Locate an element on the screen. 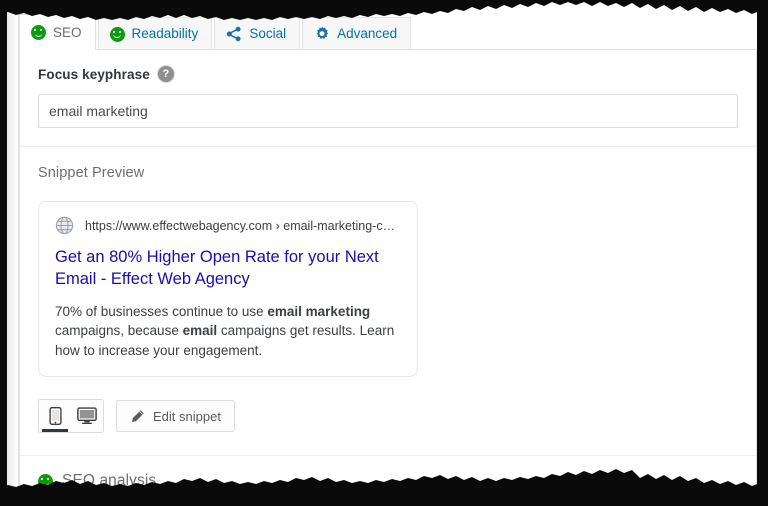  focus-keyphrase-label: Focus keyphrase is located at coordinates (94, 74).